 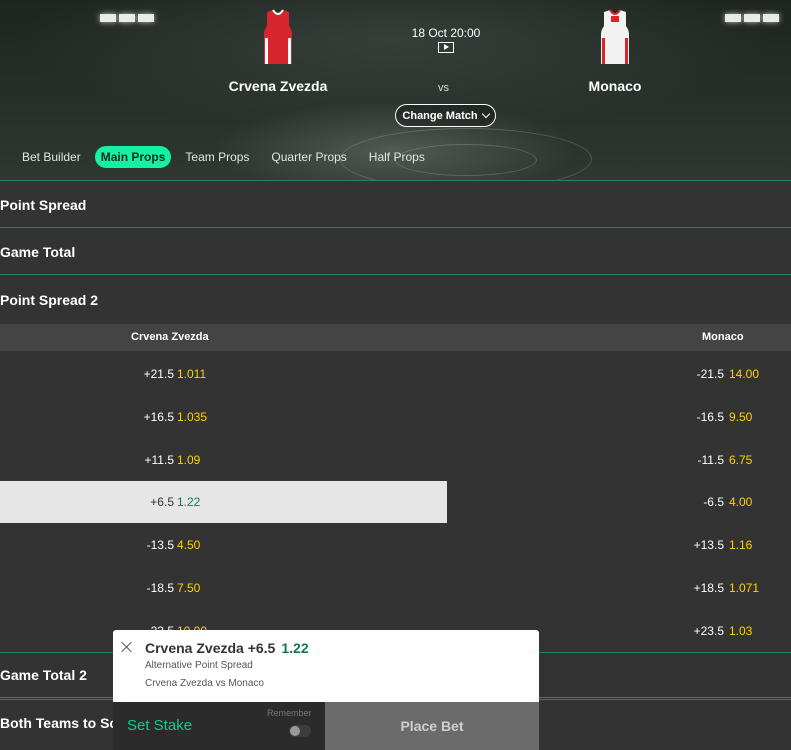 What do you see at coordinates (199, 665) in the screenshot?
I see `slip-market: Alternative Point Spread` at bounding box center [199, 665].